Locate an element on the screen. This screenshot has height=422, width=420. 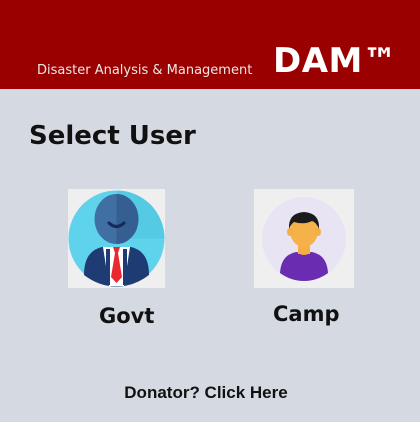
camp-avatar-box is located at coordinates (304, 238).